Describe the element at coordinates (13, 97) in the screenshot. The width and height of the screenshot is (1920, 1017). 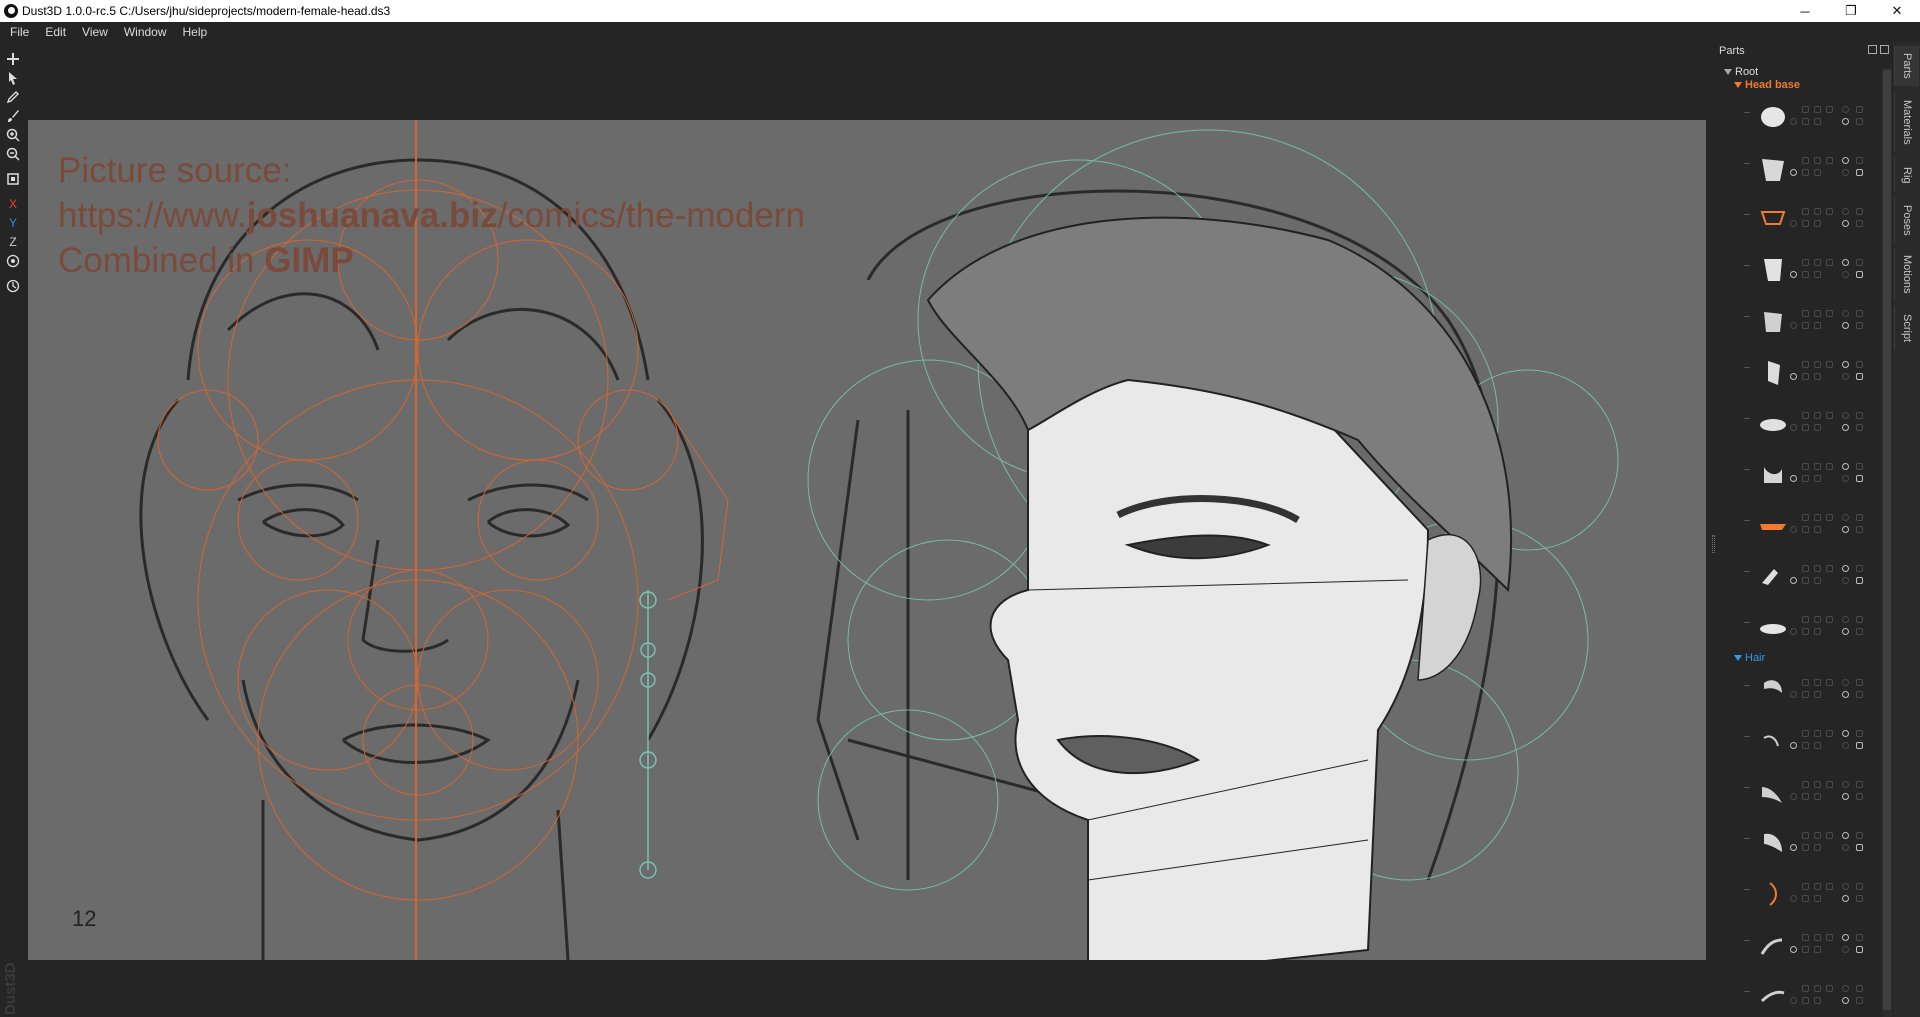
I see `paint-tool-button` at that location.